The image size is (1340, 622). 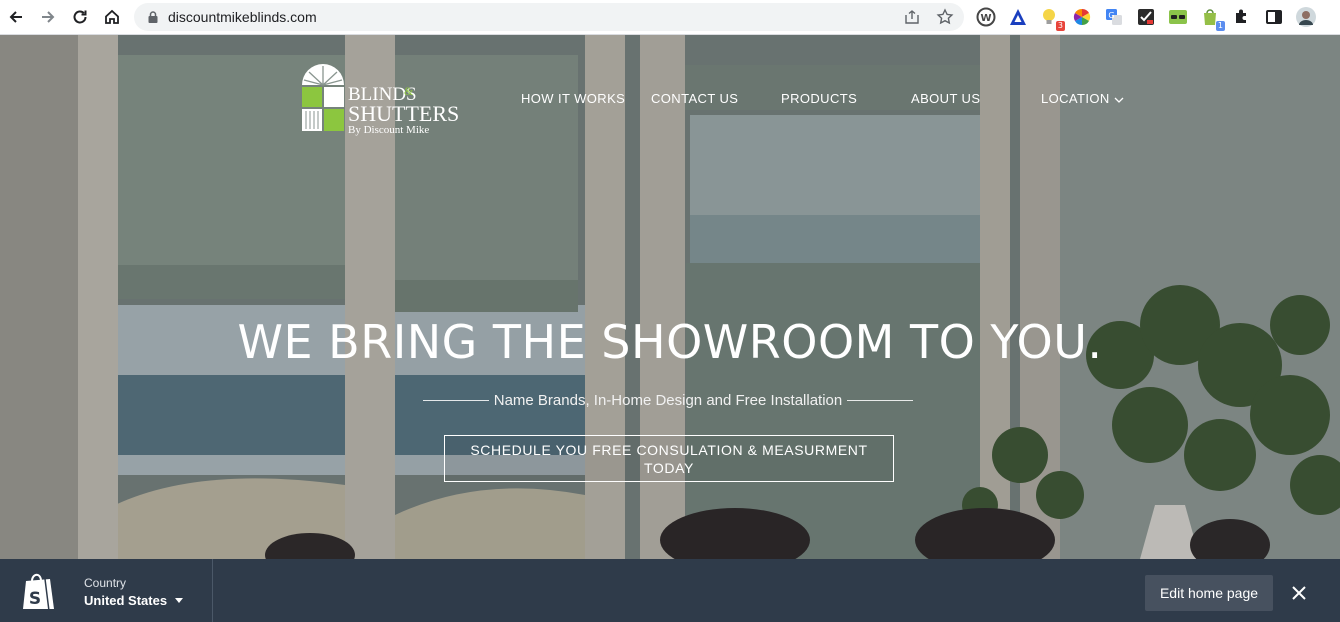 I want to click on logo-ampersand: &, so click(x=409, y=91).